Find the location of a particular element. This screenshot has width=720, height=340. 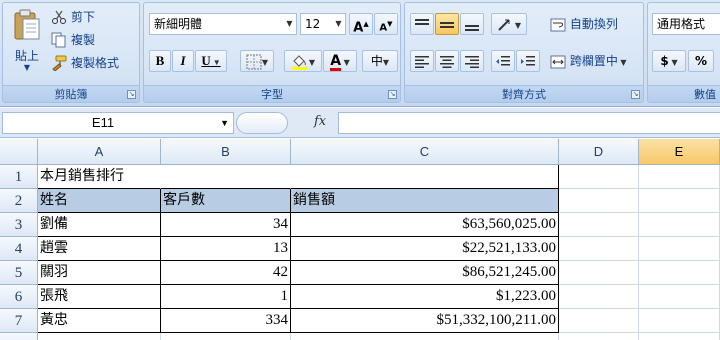

cell-c7: $51,332,100,211.00 is located at coordinates (425, 321).